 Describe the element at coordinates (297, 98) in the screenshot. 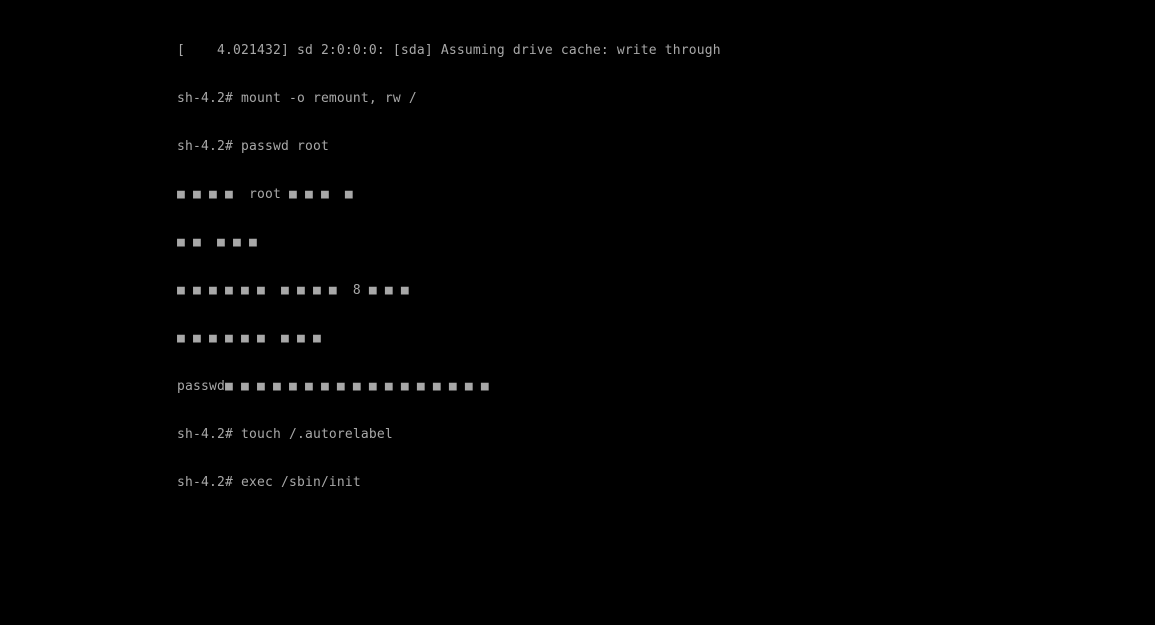

I see `command-line-mount: sh-4.2# mount -o remount, rw /` at that location.